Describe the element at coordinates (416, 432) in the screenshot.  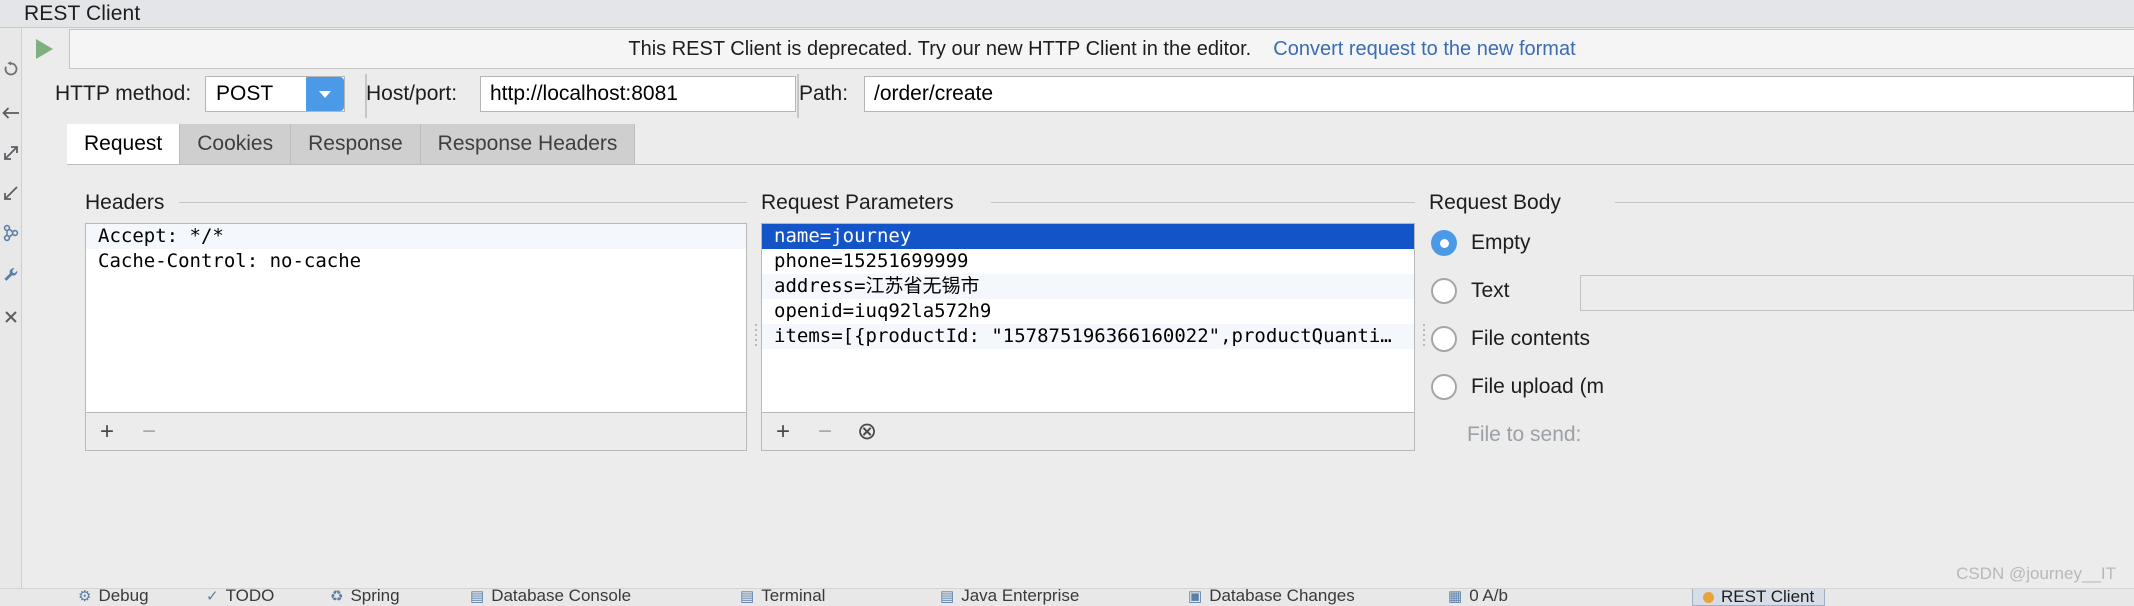
I see `headers-list-toolbar: + −` at that location.